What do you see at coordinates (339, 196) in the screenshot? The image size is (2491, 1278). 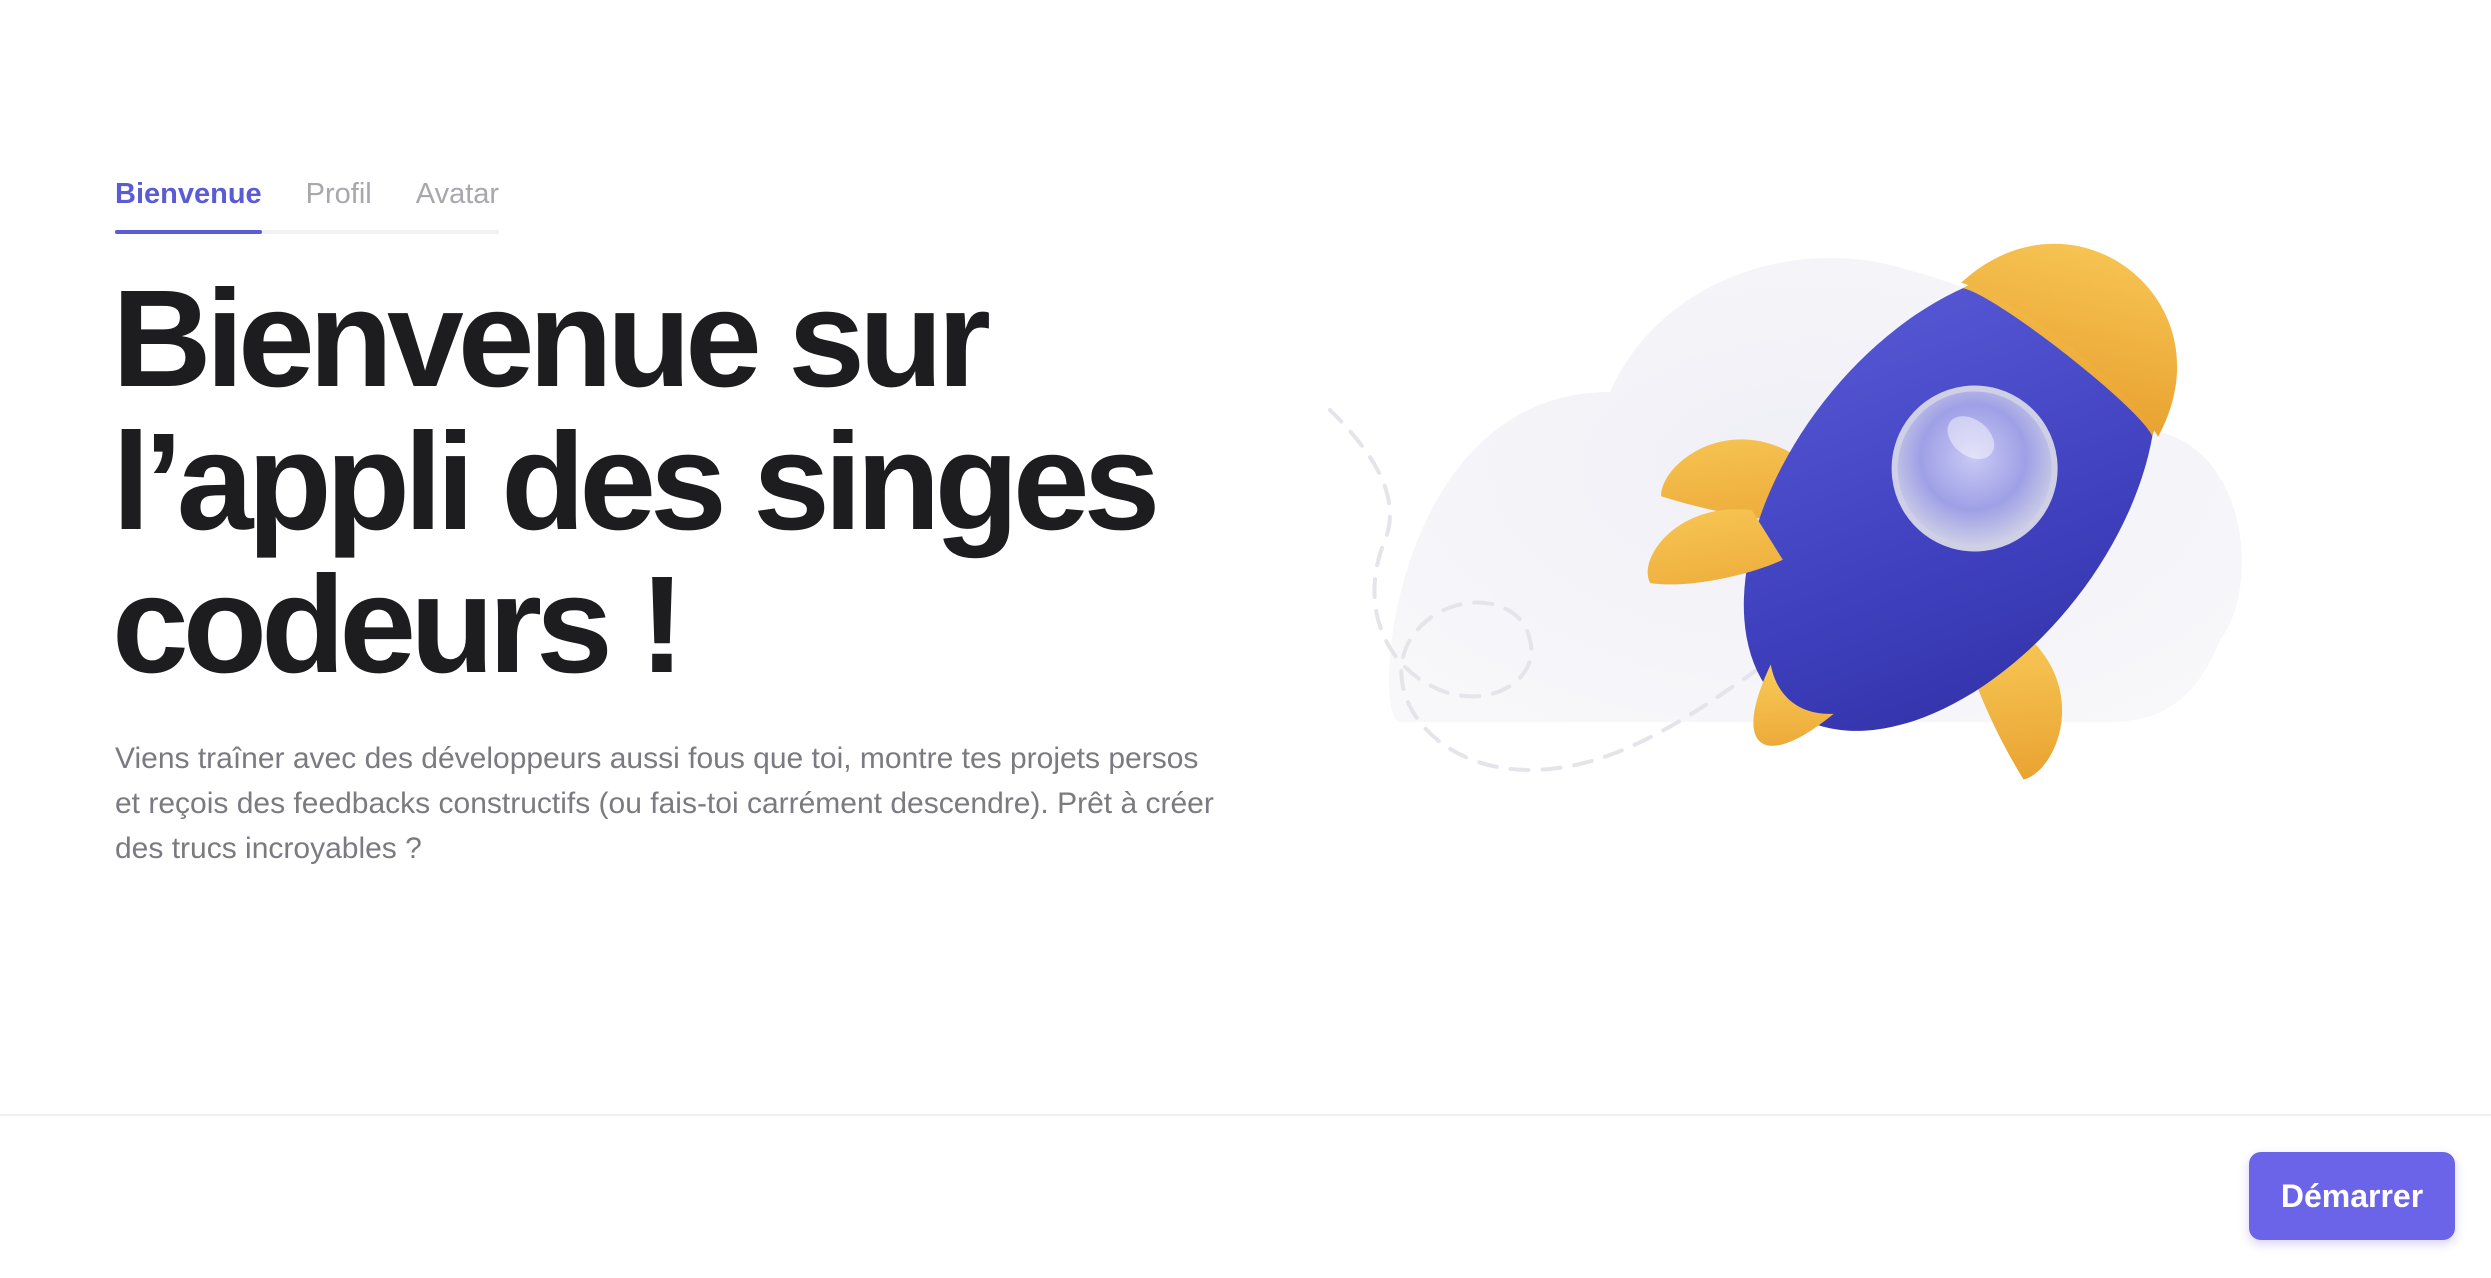 I see `tab-profil: Profil` at bounding box center [339, 196].